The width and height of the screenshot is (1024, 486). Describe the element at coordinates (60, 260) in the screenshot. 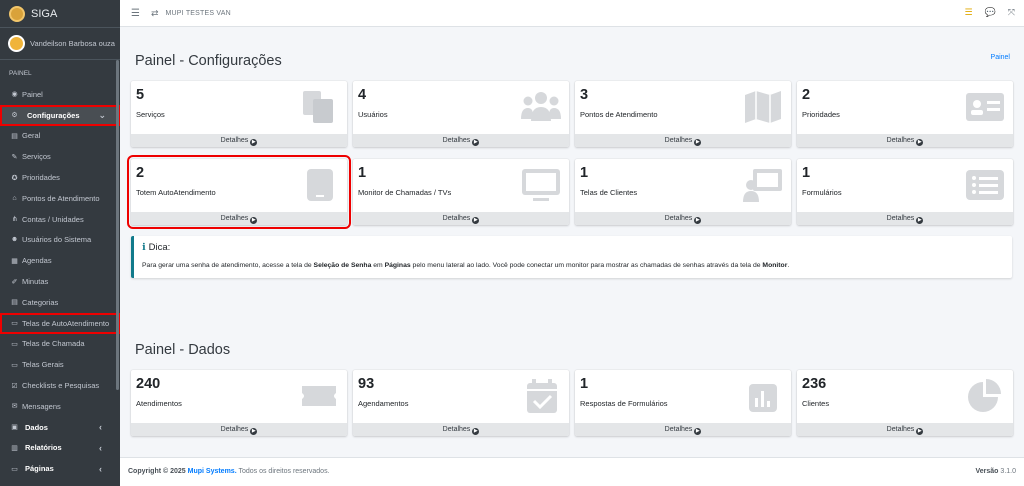

I see `sidebar-item-agendas: ▦ Agendas` at that location.